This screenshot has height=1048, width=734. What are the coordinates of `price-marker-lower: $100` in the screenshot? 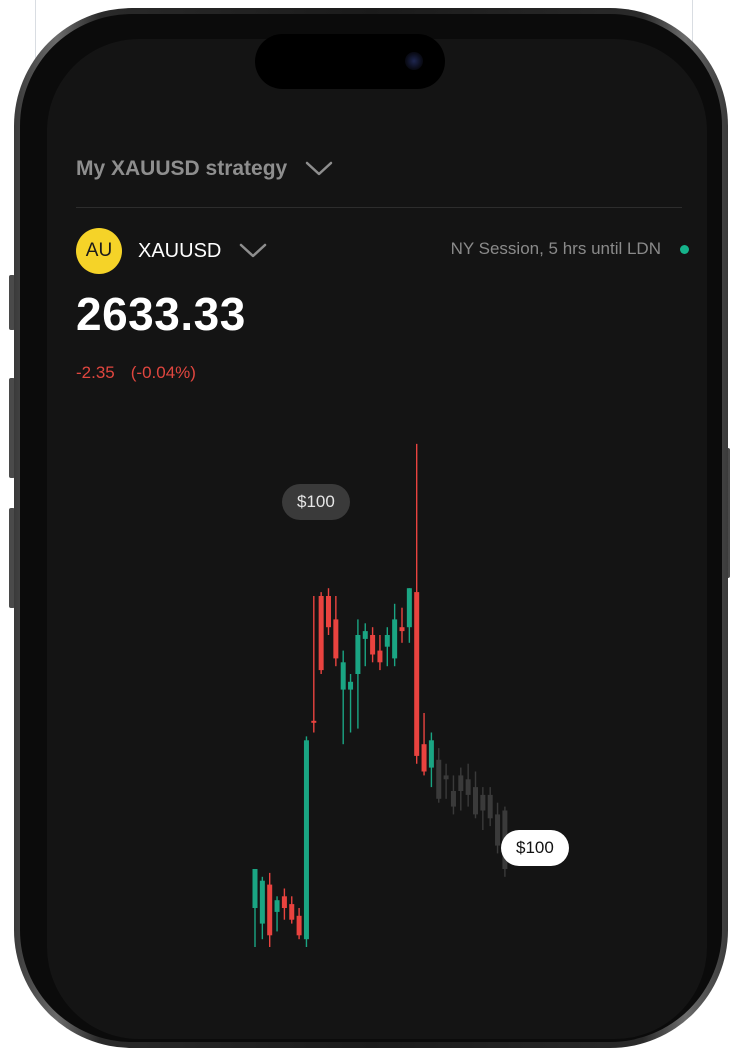 It's located at (535, 848).